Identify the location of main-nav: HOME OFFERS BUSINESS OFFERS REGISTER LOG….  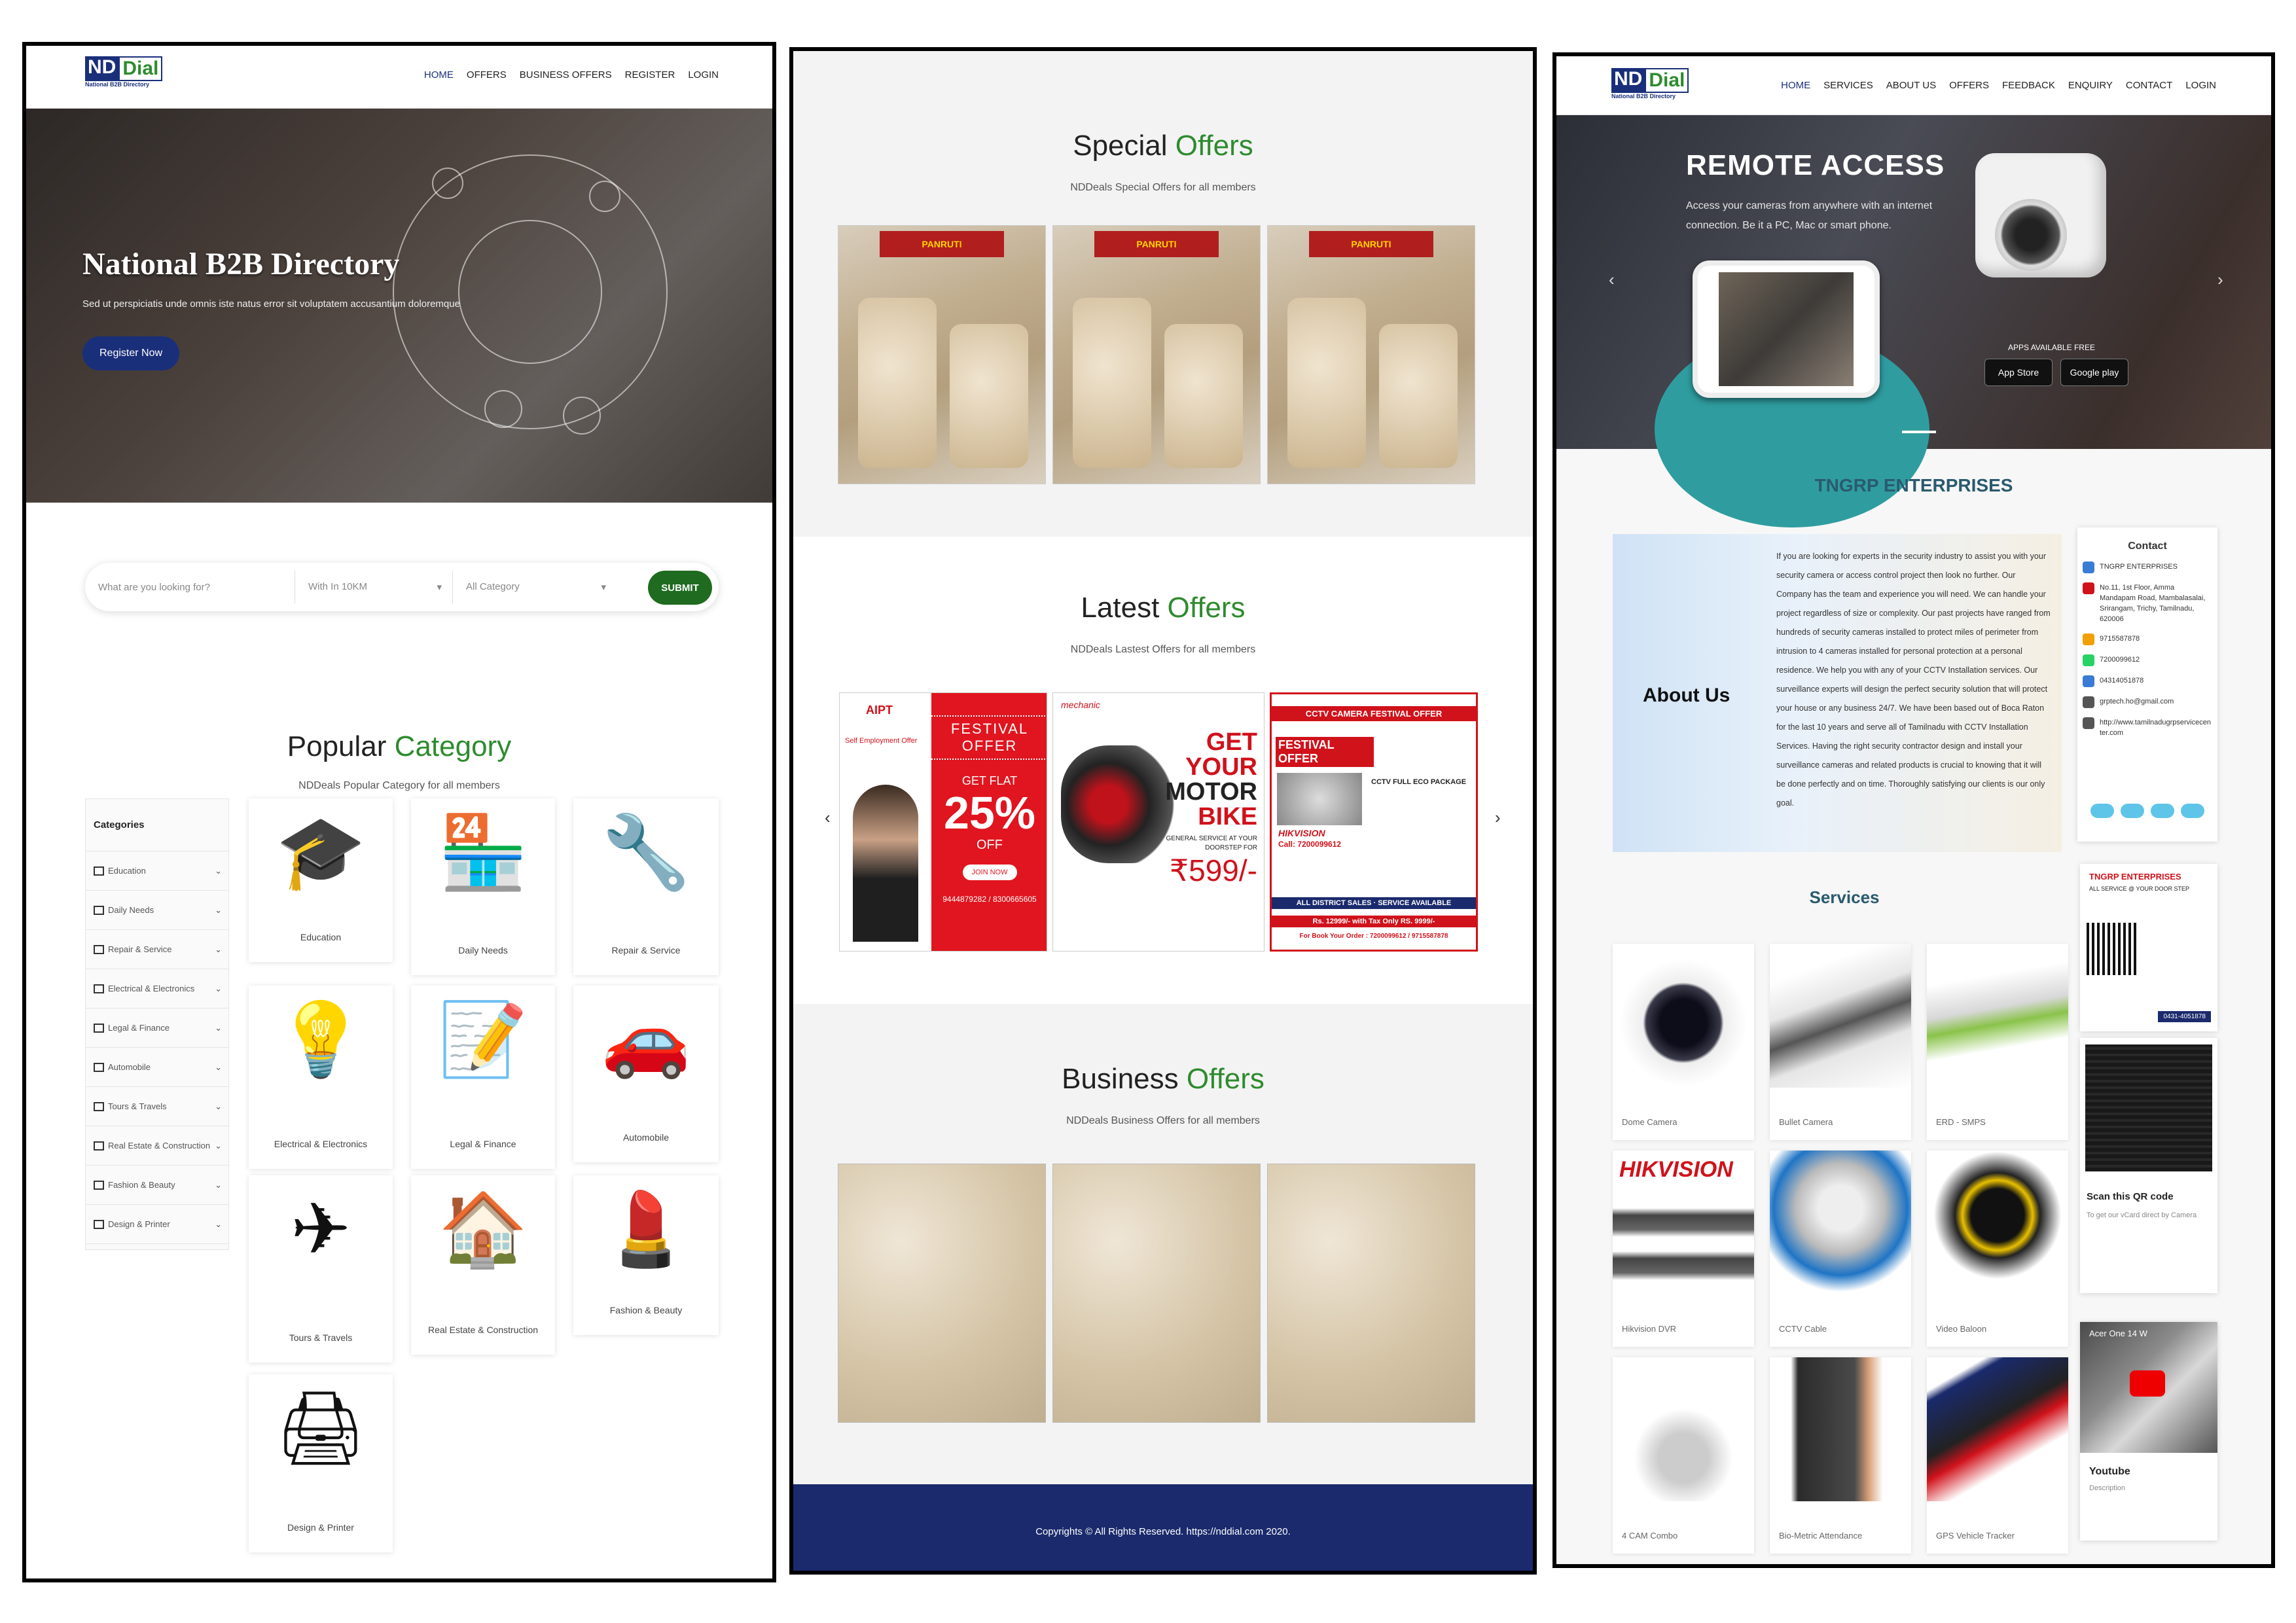
(571, 74).